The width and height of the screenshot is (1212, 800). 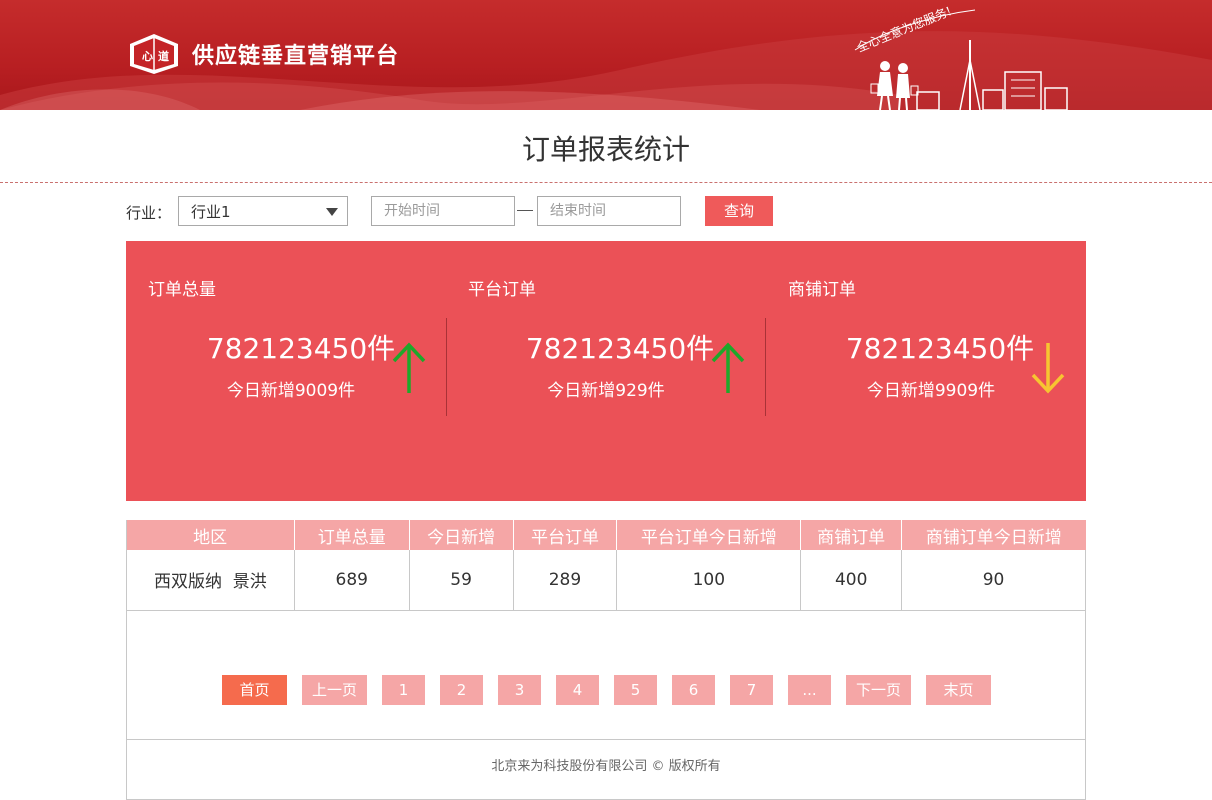 I want to click on next-page-button: 下一页, so click(x=878, y=690).